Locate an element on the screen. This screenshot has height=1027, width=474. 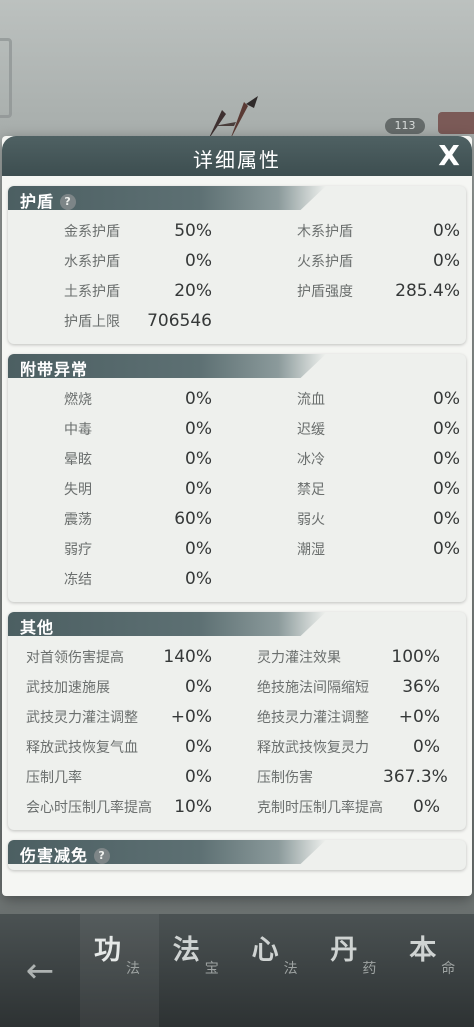
stat-value: 20% is located at coordinates (193, 291).